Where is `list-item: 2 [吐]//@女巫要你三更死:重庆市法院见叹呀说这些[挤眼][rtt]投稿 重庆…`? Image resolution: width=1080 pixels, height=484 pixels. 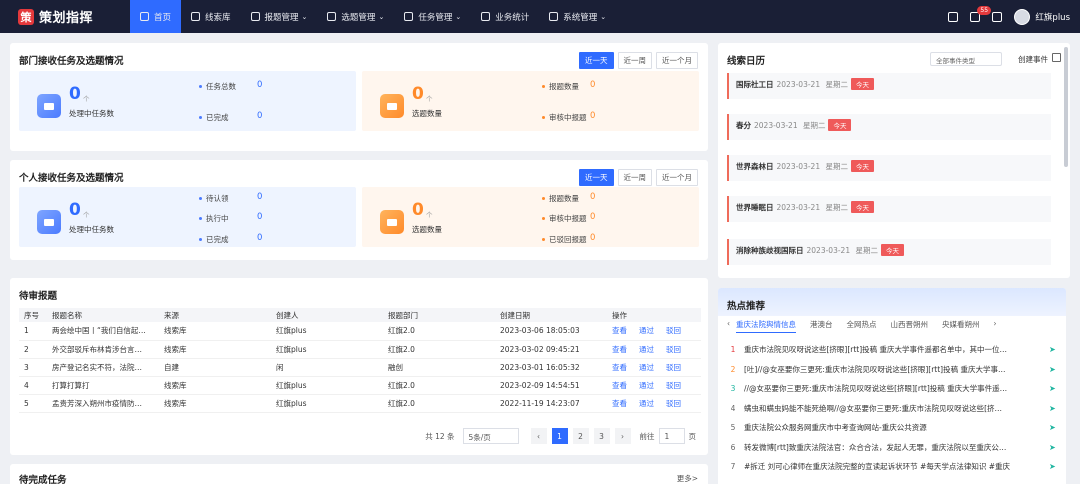 list-item: 2 [吐]//@女巫要你三更死:重庆市法院见叹呀说这些[挤眼][rtt]投稿 重庆… is located at coordinates (892, 370).